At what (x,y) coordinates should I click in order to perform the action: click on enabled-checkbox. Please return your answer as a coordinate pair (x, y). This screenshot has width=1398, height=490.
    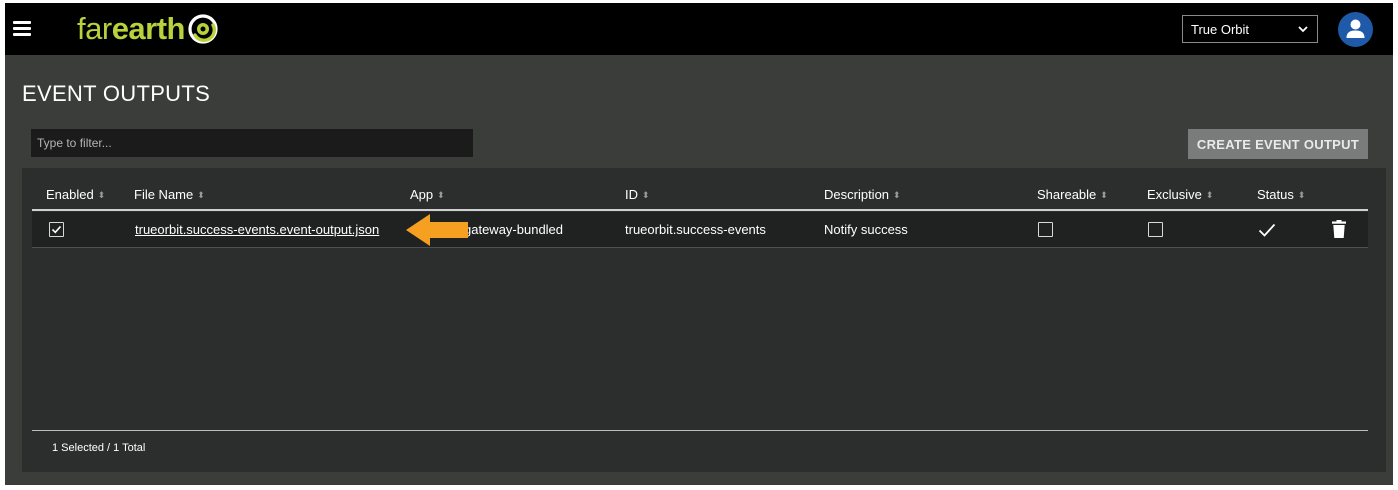
    Looking at the image, I should click on (56, 229).